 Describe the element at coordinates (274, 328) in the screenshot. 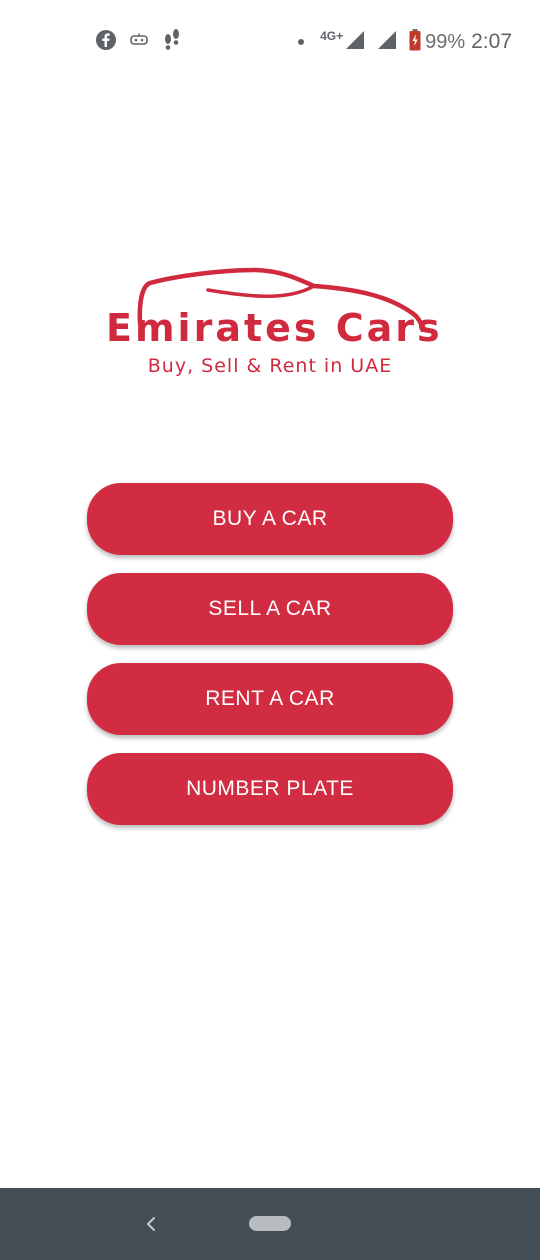

I see `logo-title: Emirates Cars` at that location.